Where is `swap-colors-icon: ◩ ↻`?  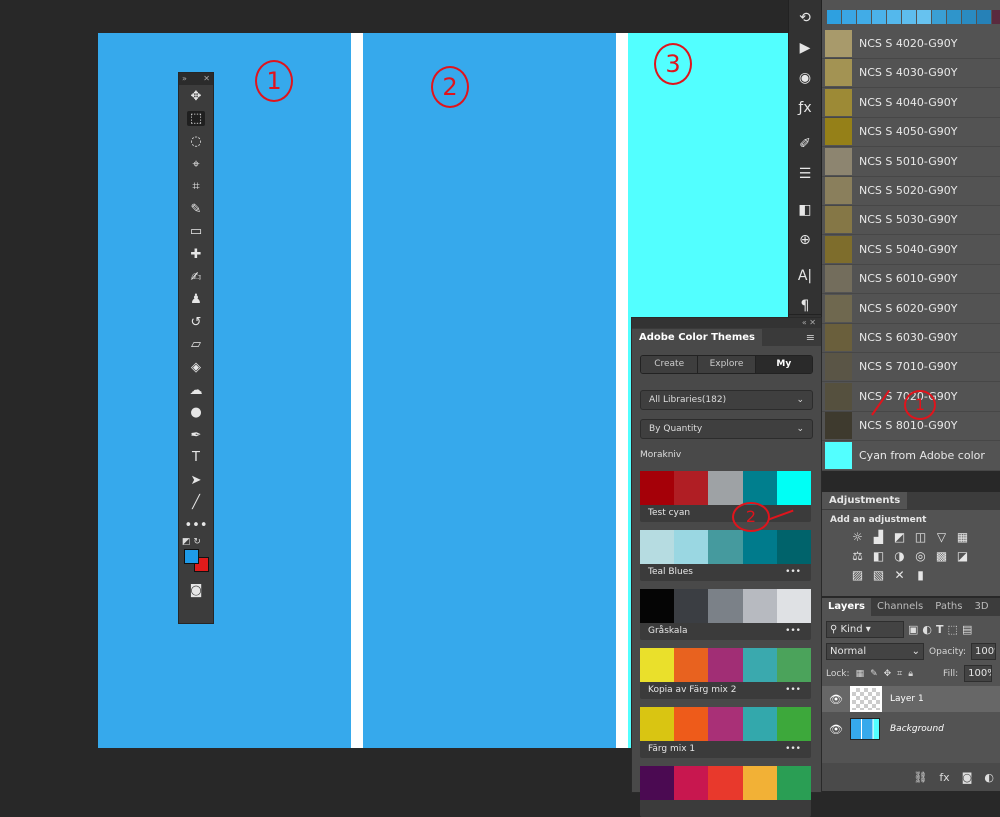
swap-colors-icon: ◩ ↻ is located at coordinates (191, 542).